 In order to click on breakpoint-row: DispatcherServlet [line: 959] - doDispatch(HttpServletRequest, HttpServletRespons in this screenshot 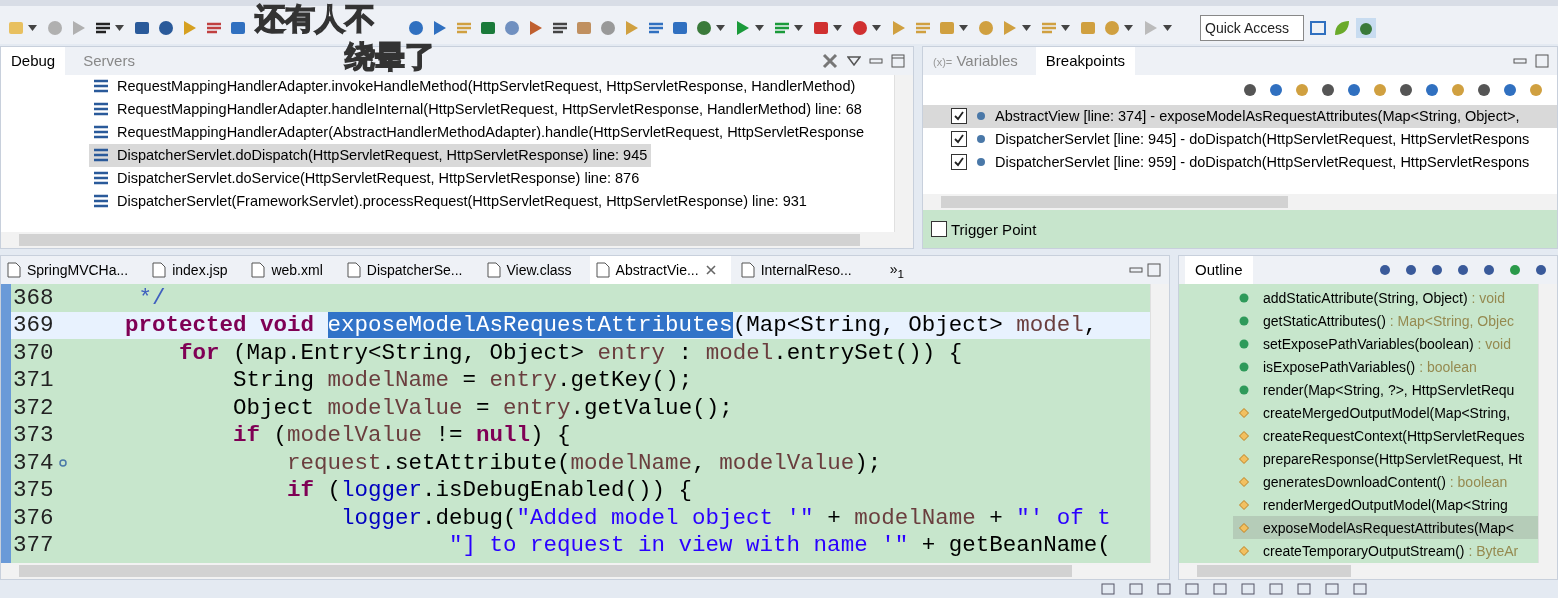, I will do `click(1240, 162)`.